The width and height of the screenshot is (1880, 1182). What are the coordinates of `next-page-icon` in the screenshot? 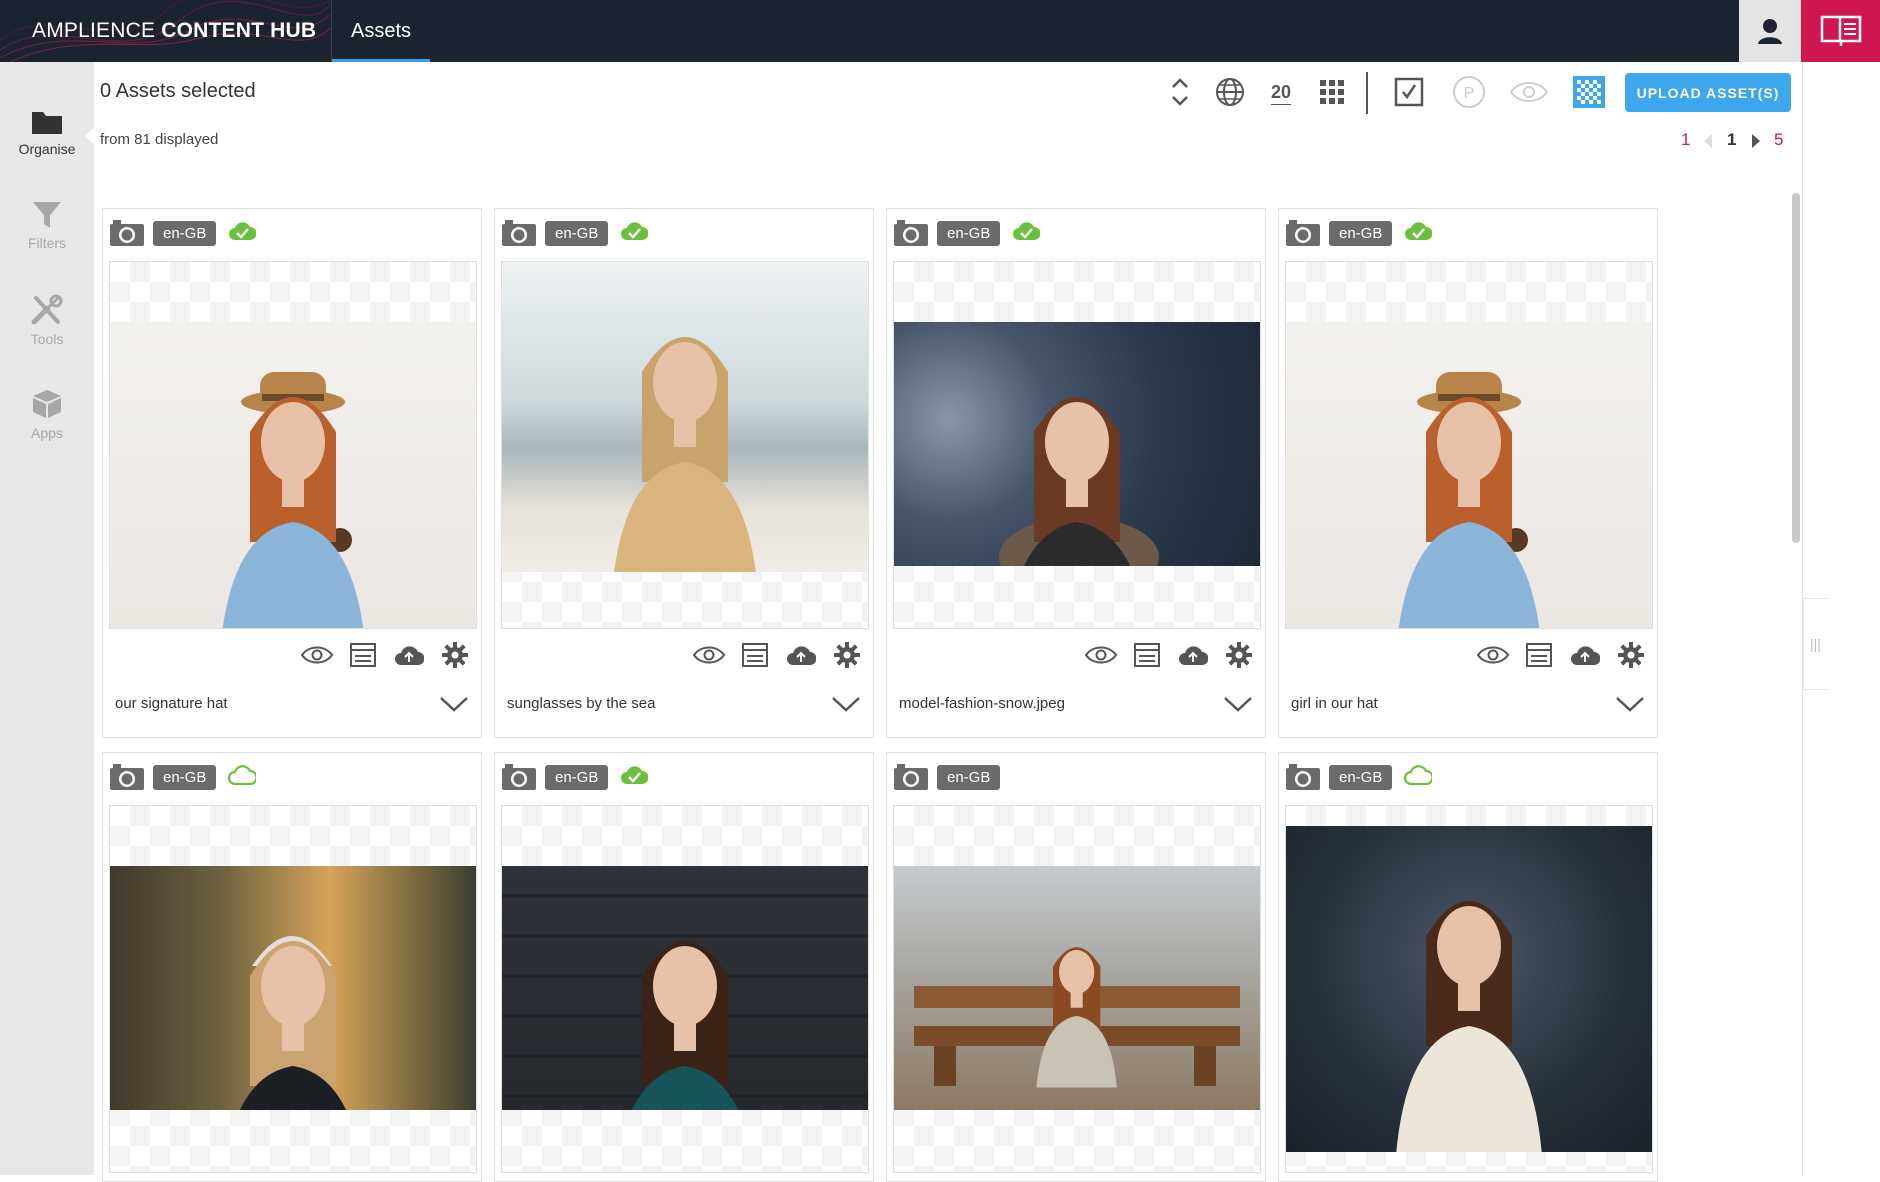 It's located at (1756, 141).